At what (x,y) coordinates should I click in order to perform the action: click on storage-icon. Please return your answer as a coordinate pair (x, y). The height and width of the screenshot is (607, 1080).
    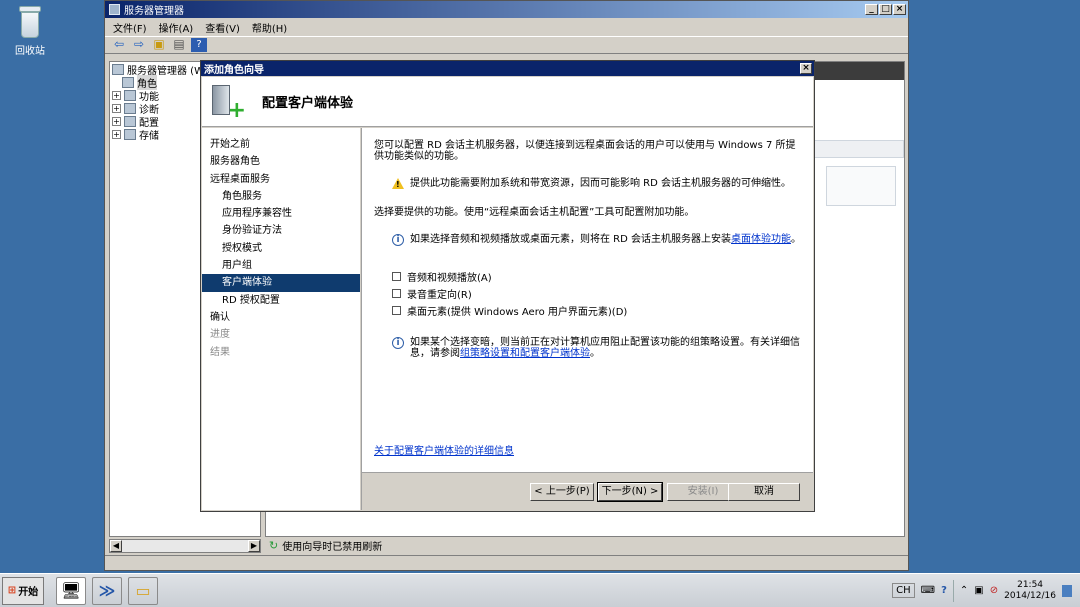
    Looking at the image, I should click on (130, 134).